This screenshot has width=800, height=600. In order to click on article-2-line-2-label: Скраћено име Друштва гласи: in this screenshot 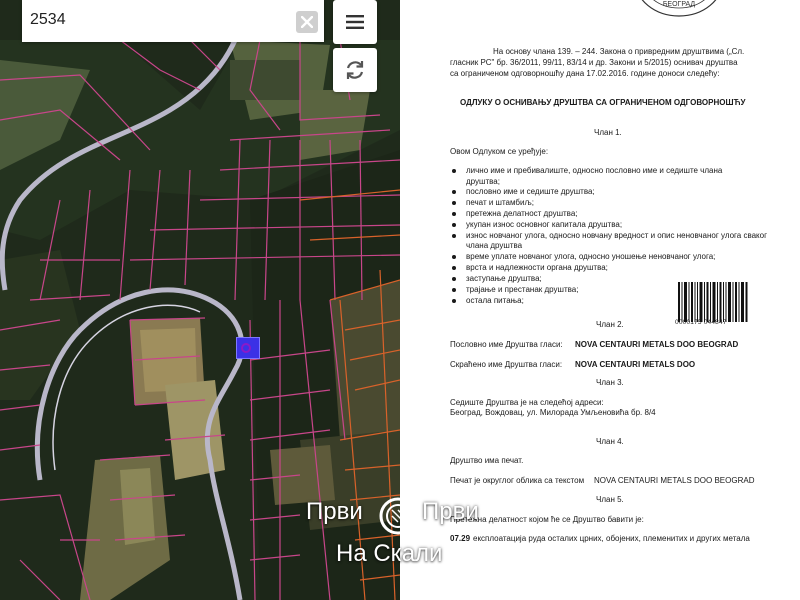, I will do `click(506, 364)`.